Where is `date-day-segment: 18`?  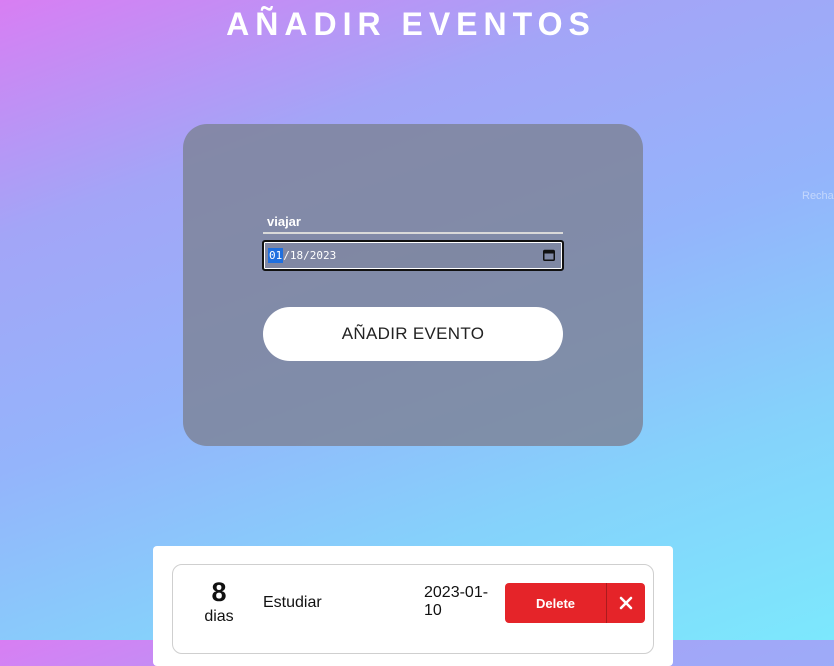 date-day-segment: 18 is located at coordinates (296, 255).